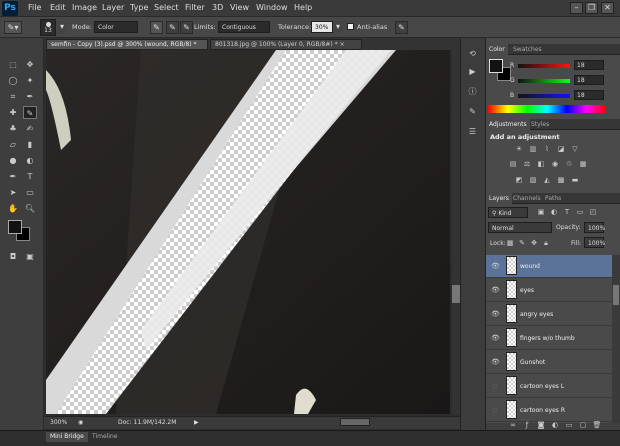  I want to click on new-group-icon: ▭, so click(569, 425).